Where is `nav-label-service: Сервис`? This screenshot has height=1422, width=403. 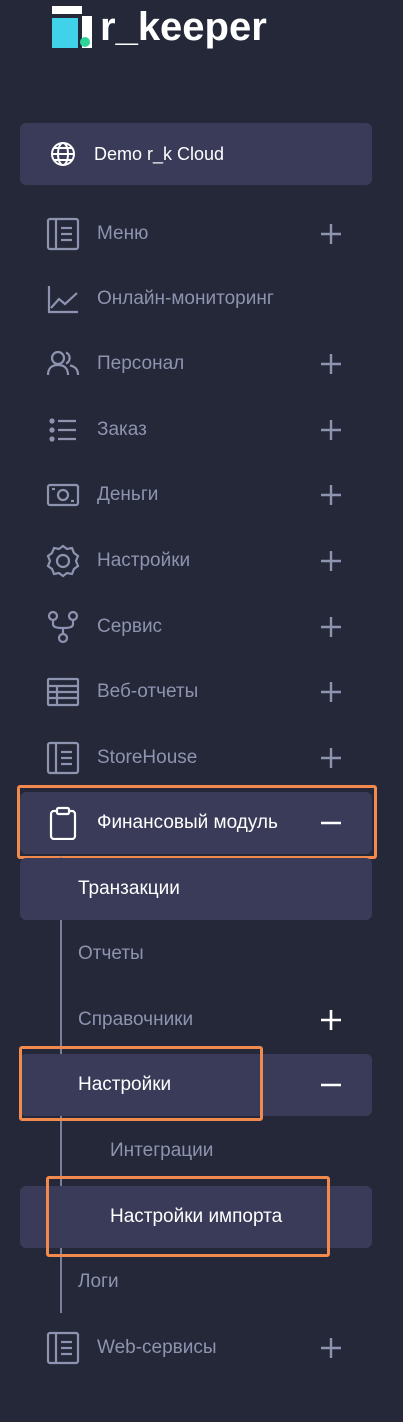
nav-label-service: Сервис is located at coordinates (130, 626).